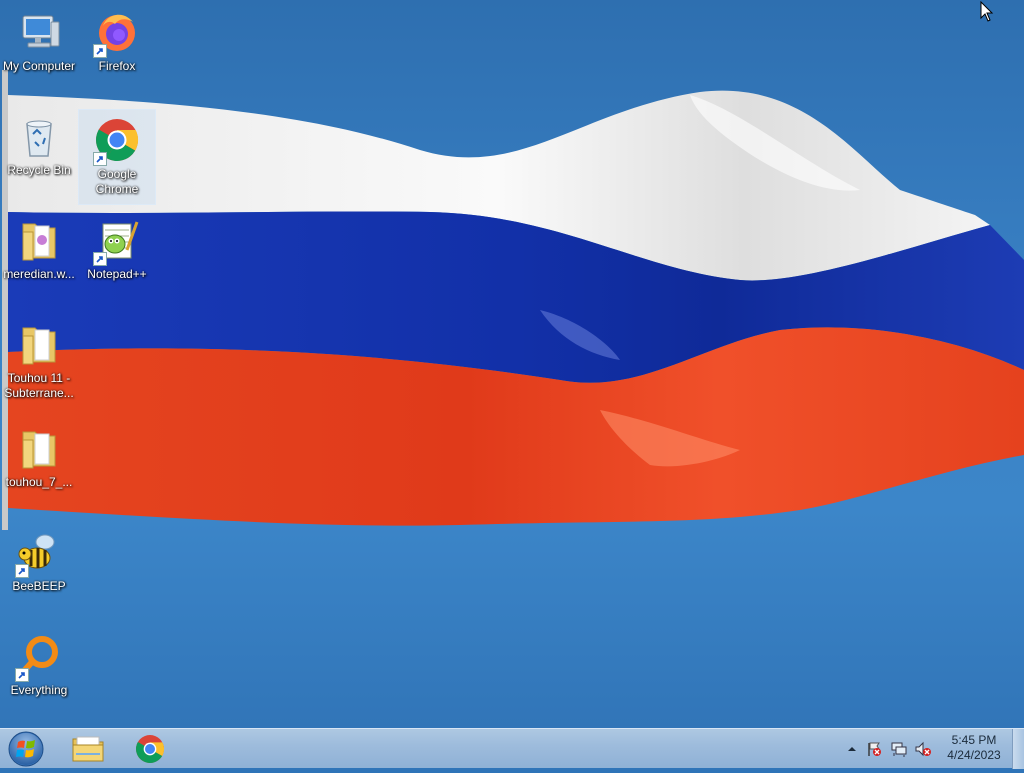 Image resolution: width=1024 pixels, height=773 pixels. What do you see at coordinates (117, 33) in the screenshot?
I see `firefox-icon` at bounding box center [117, 33].